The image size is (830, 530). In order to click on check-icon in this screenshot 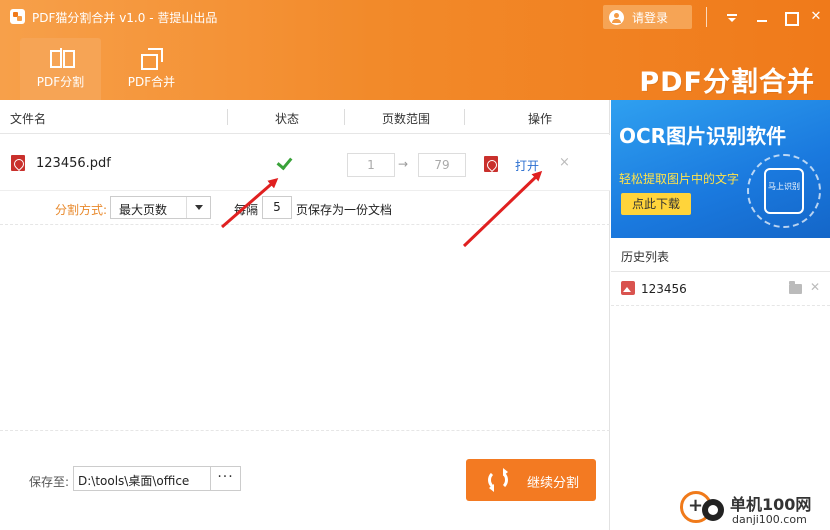, I will do `click(286, 162)`.